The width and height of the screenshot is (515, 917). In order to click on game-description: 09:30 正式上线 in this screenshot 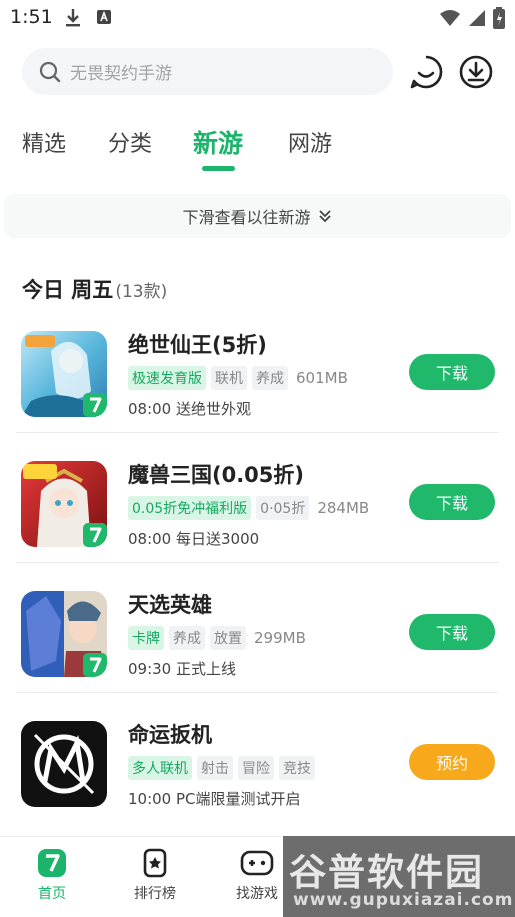, I will do `click(182, 669)`.